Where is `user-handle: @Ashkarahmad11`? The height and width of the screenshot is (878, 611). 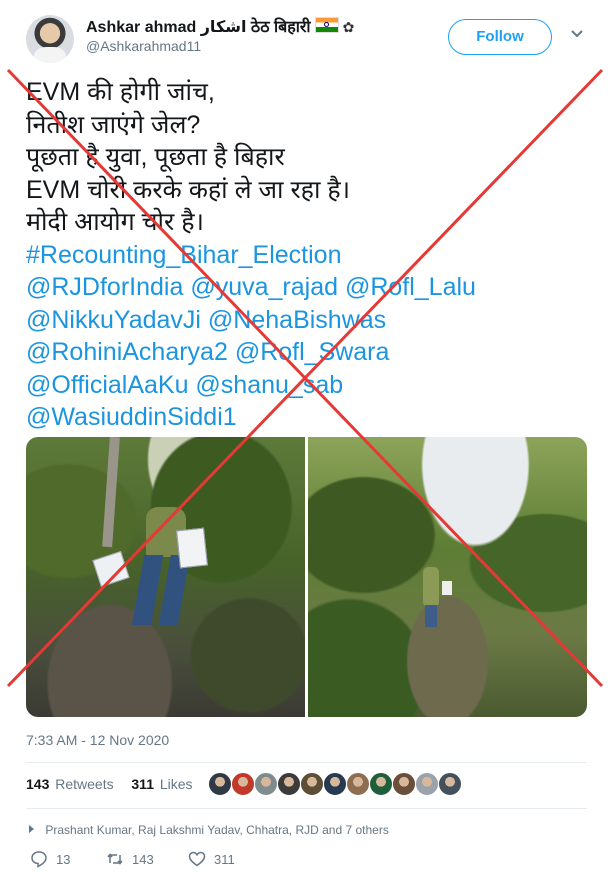
user-handle: @Ashkarahmad11 is located at coordinates (143, 46).